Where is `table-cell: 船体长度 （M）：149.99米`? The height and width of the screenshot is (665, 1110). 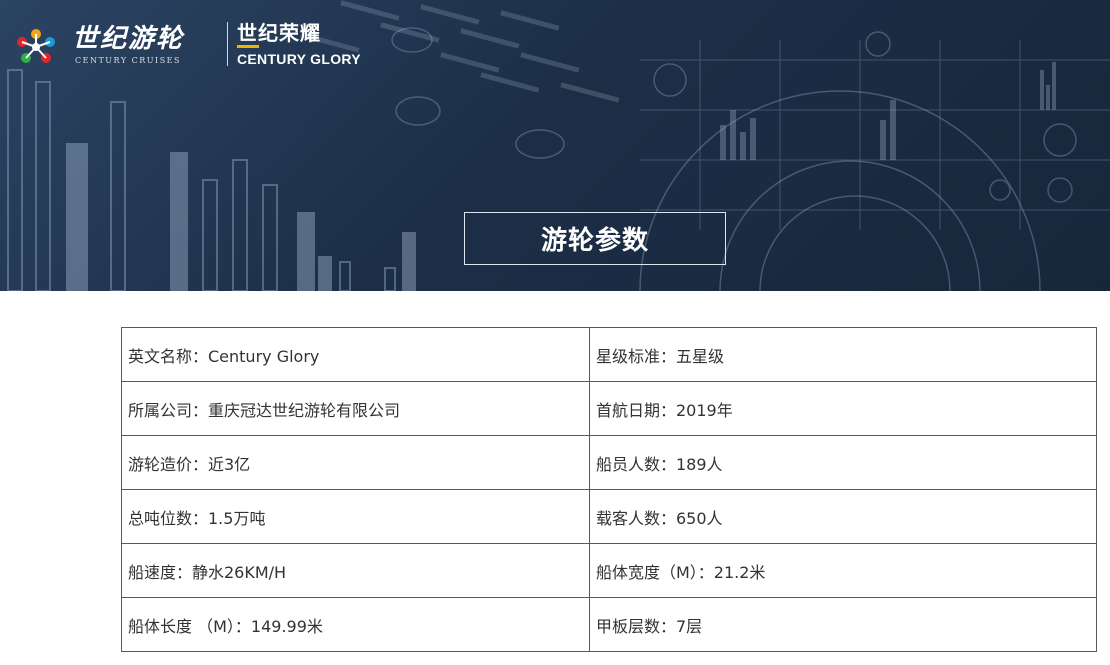
table-cell: 船体长度 （M）：149.99米 is located at coordinates (355, 624).